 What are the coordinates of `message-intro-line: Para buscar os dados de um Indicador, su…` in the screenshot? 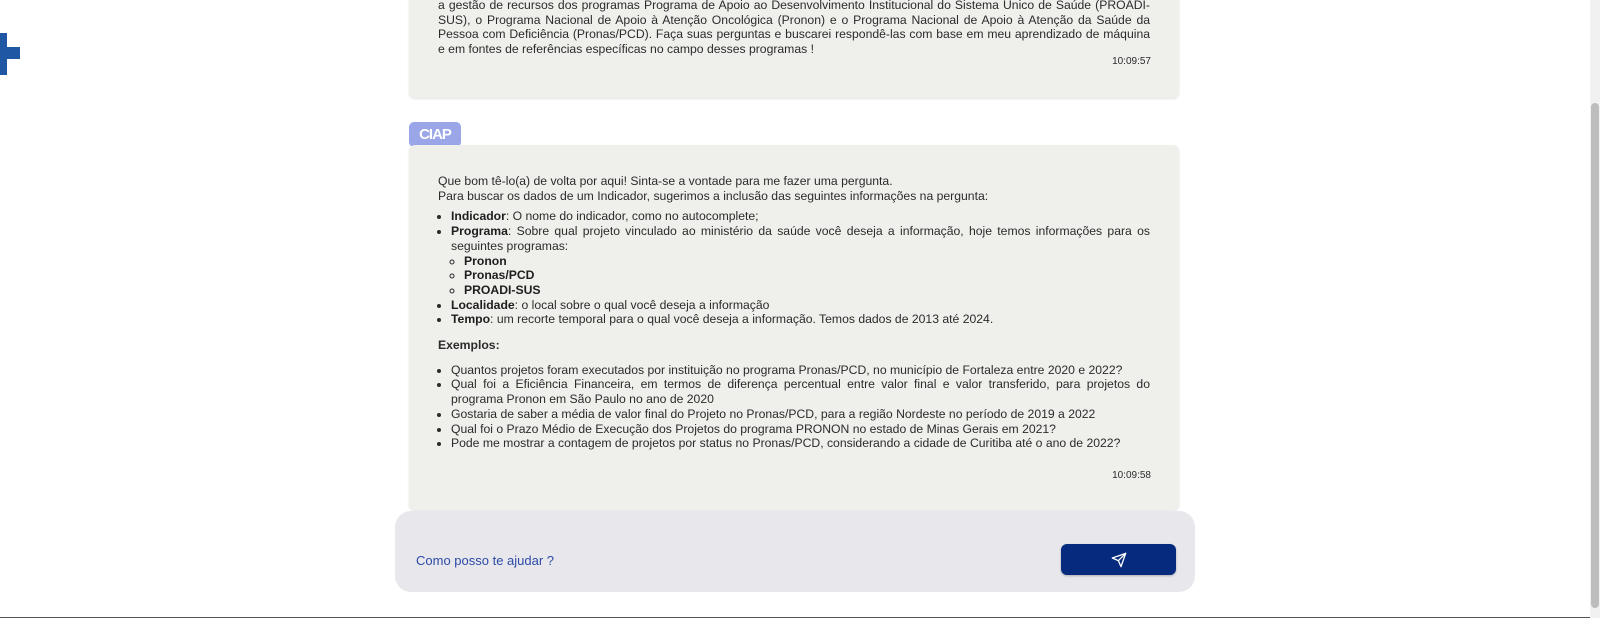 It's located at (713, 195).